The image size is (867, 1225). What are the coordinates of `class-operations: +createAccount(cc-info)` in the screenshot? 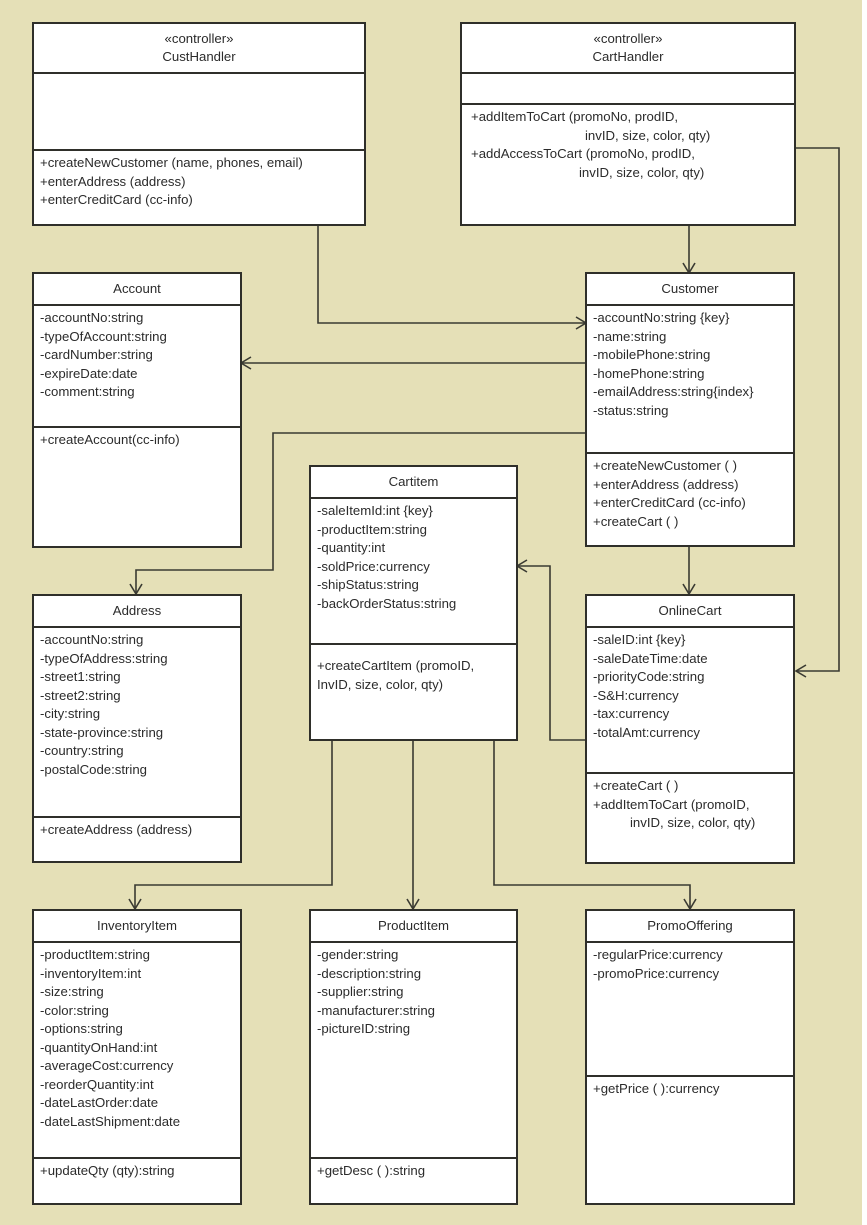 It's located at (137, 440).